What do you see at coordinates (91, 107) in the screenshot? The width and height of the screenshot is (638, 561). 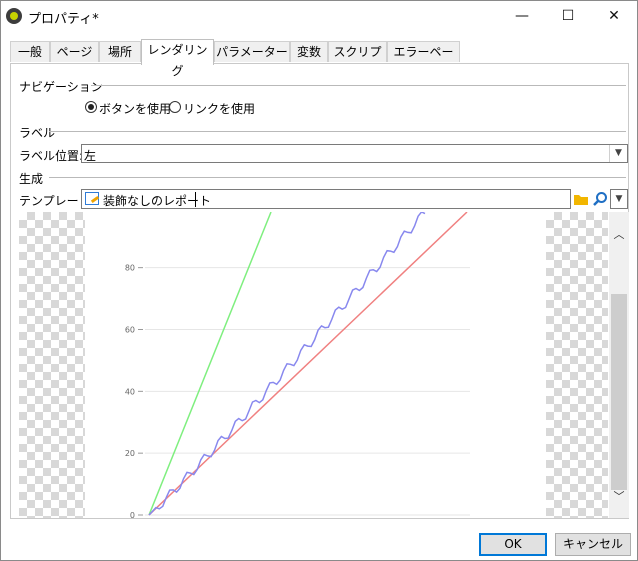 I see `use-buttons-radio` at bounding box center [91, 107].